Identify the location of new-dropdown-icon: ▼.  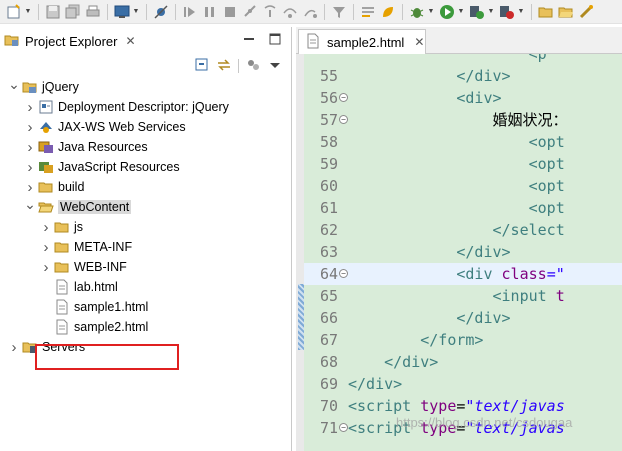
(28, 12).